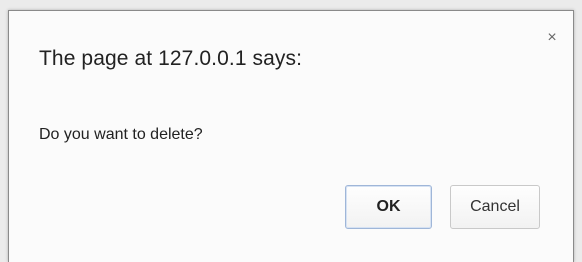 The width and height of the screenshot is (582, 262). What do you see at coordinates (171, 58) in the screenshot?
I see `dialog-title: The page at 127.0.0.1 says:` at bounding box center [171, 58].